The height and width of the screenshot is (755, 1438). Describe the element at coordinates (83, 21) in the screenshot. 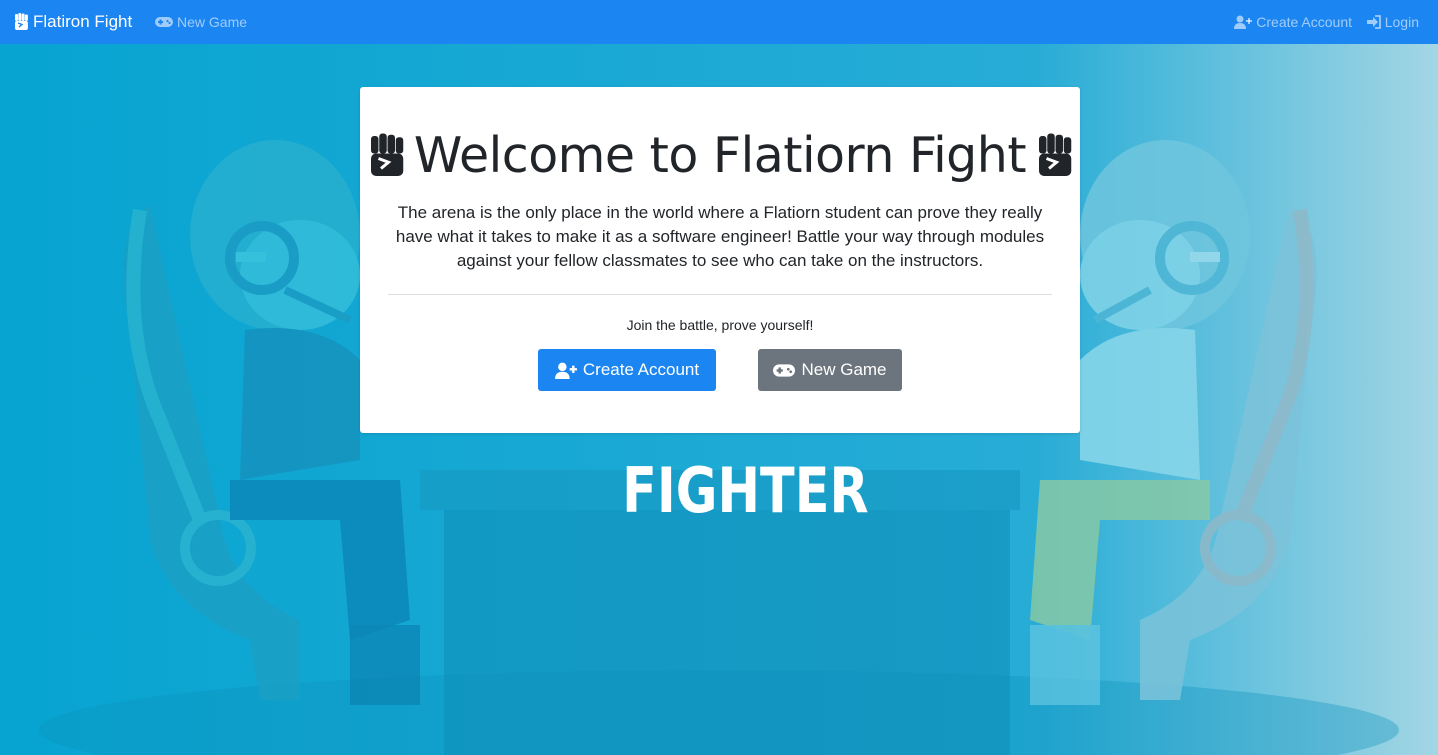

I see `brand-text: Flatiron Fight` at that location.